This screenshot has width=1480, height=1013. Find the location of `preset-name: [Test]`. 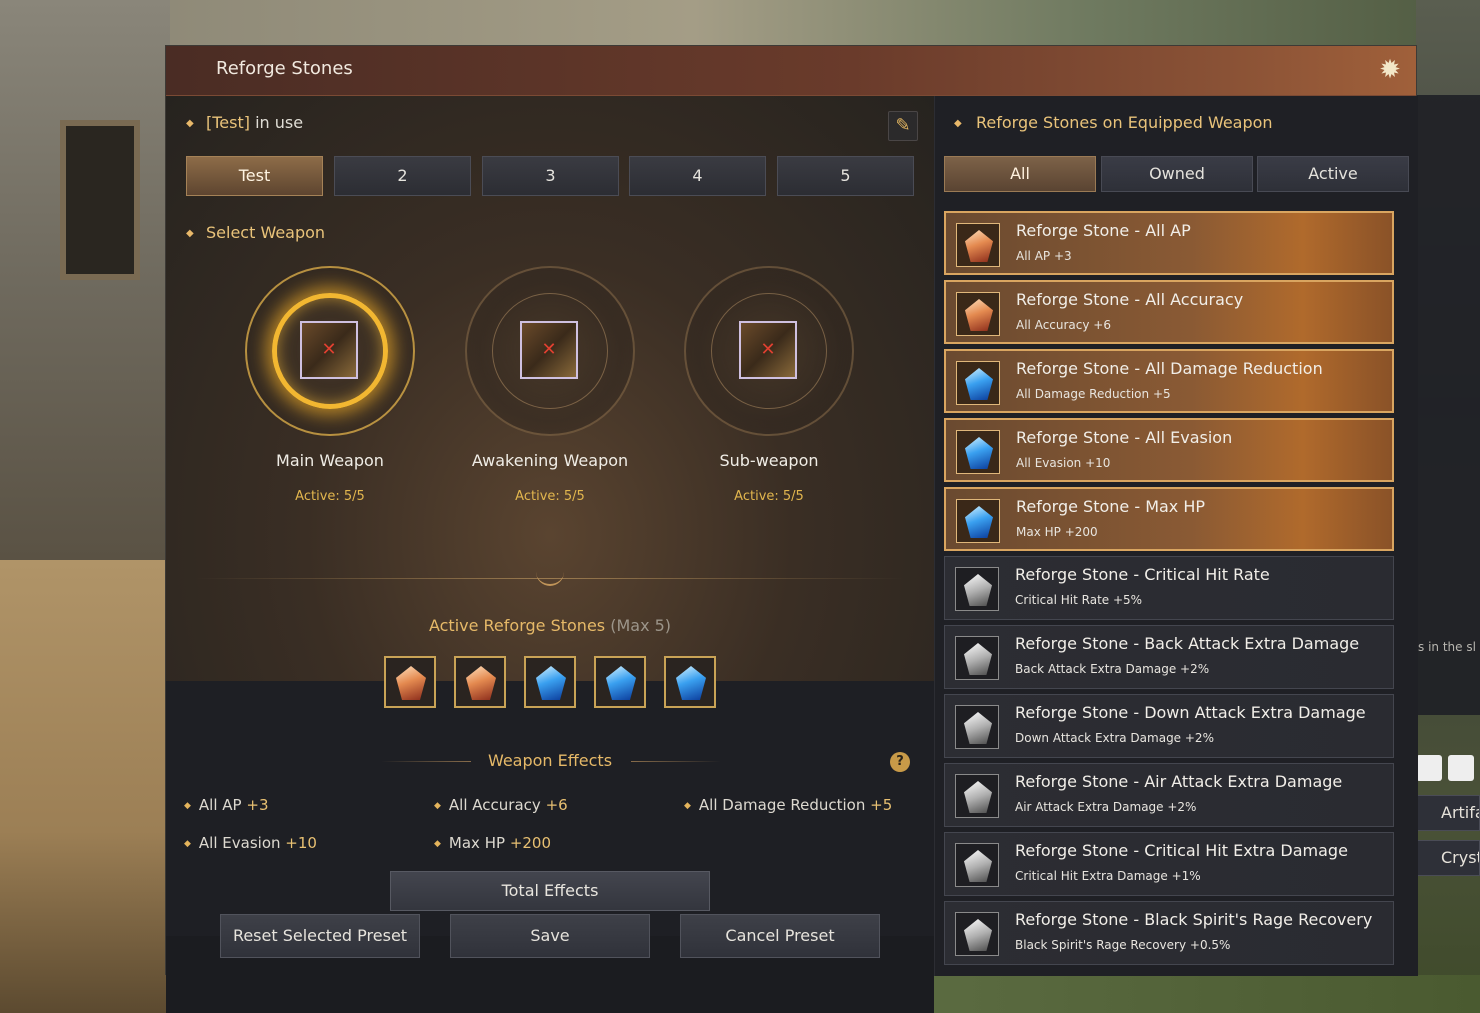

preset-name: [Test] is located at coordinates (228, 122).